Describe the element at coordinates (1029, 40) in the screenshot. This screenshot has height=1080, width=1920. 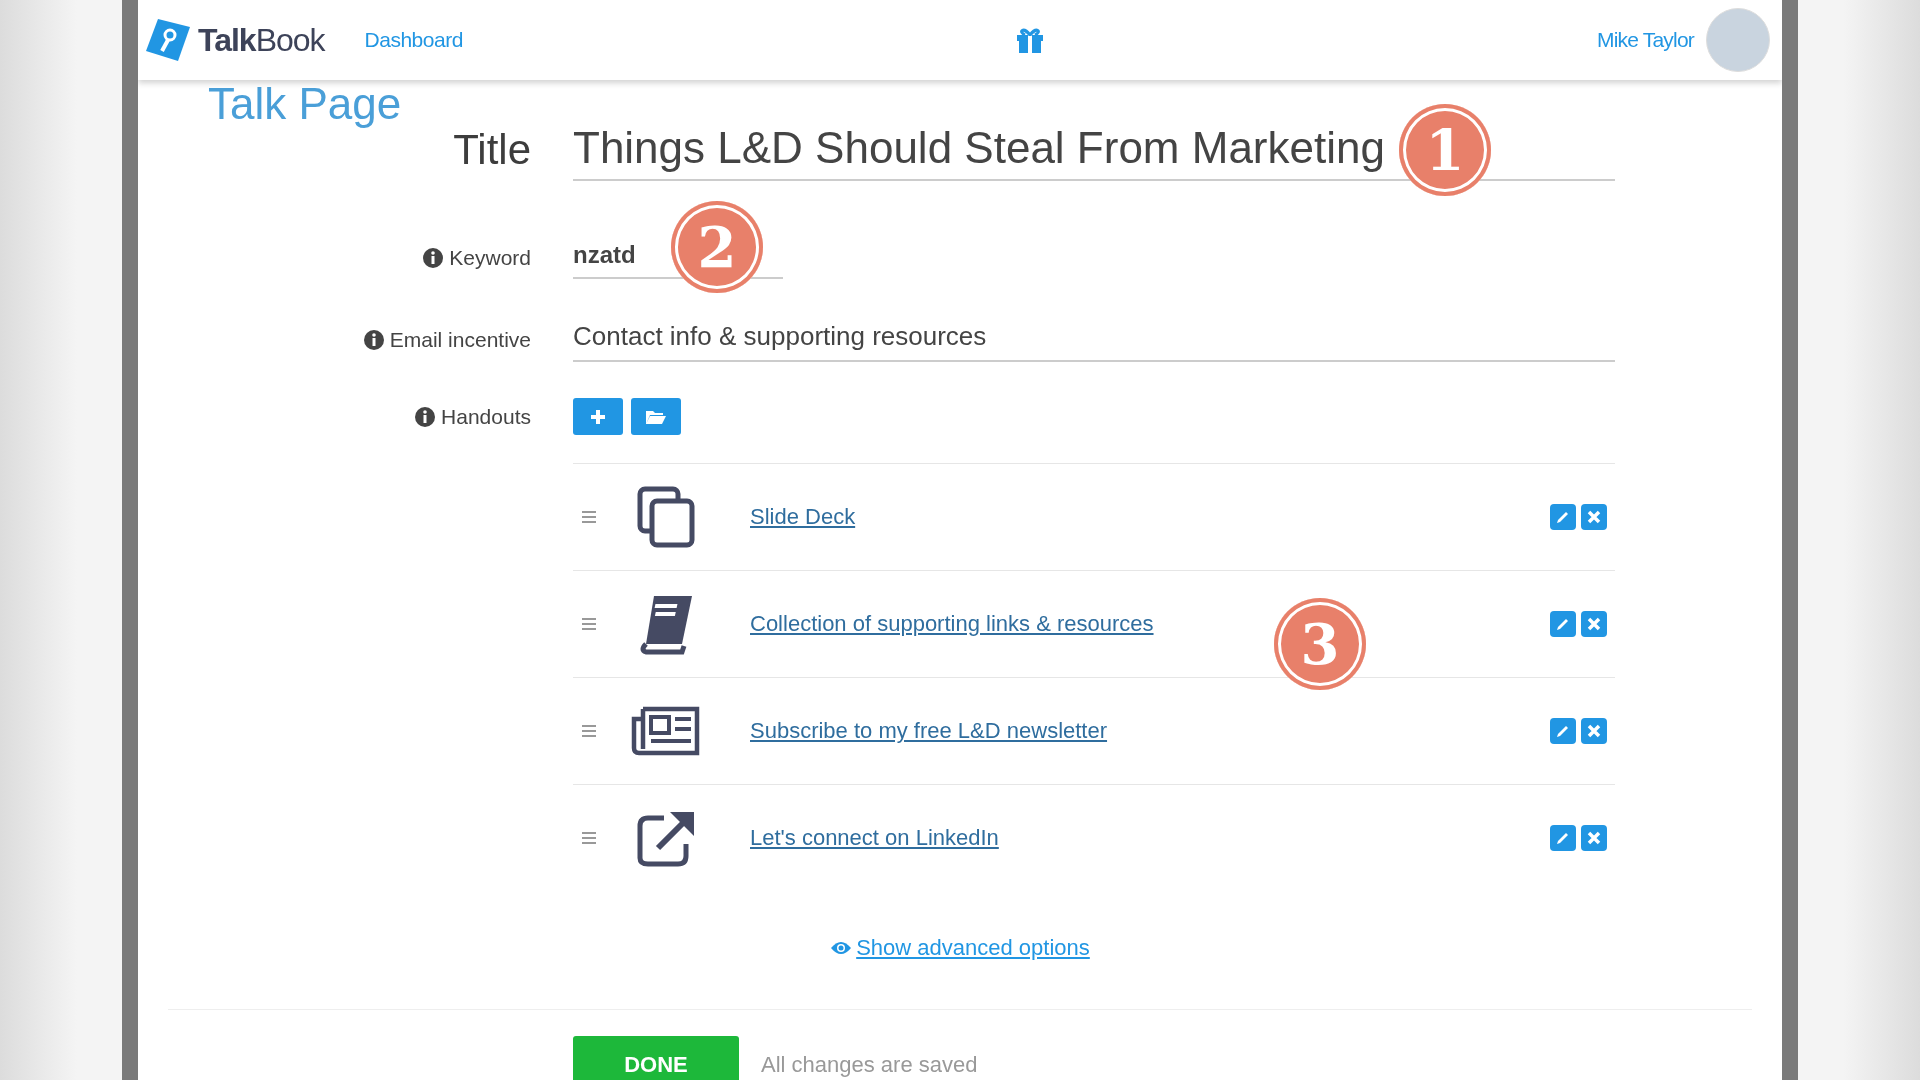
I see `gift-icon` at that location.